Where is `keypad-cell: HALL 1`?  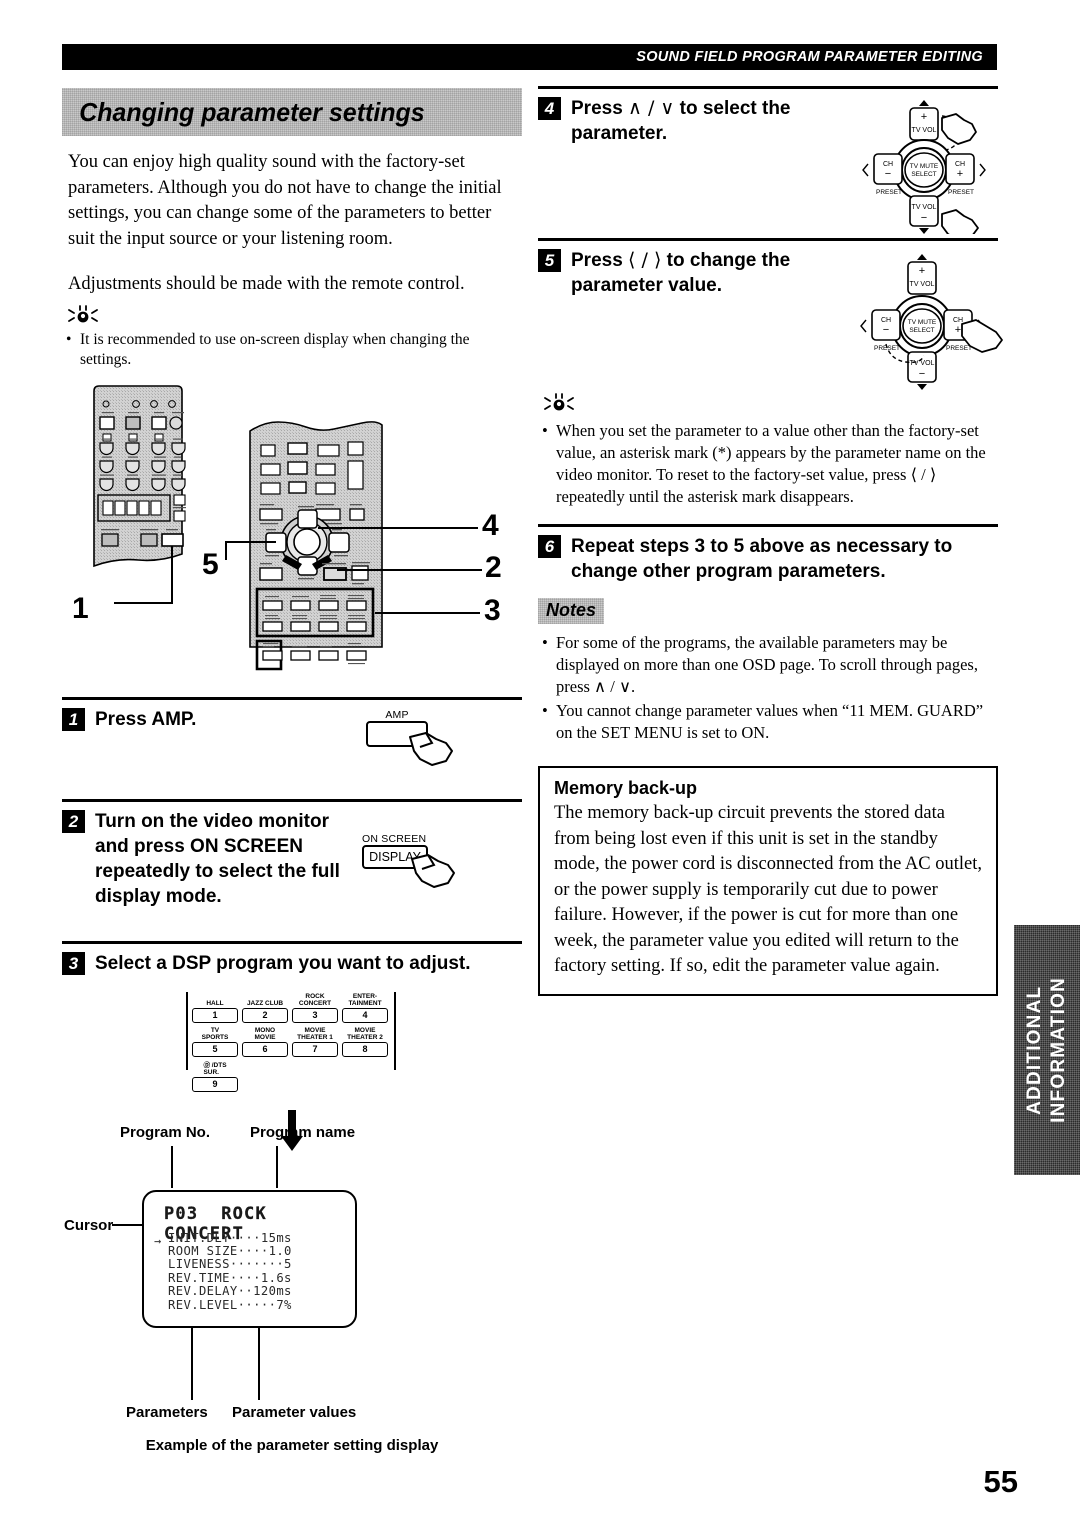 keypad-cell: HALL 1 is located at coordinates (215, 1007).